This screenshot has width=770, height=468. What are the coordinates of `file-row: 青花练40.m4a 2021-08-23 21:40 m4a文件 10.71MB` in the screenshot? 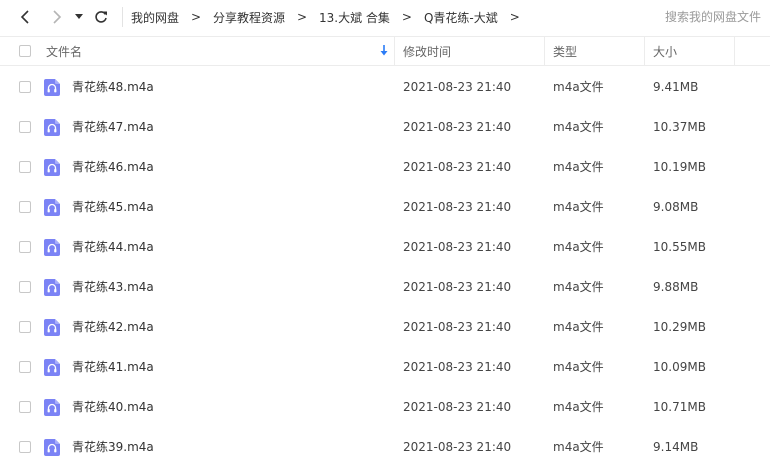 It's located at (385, 407).